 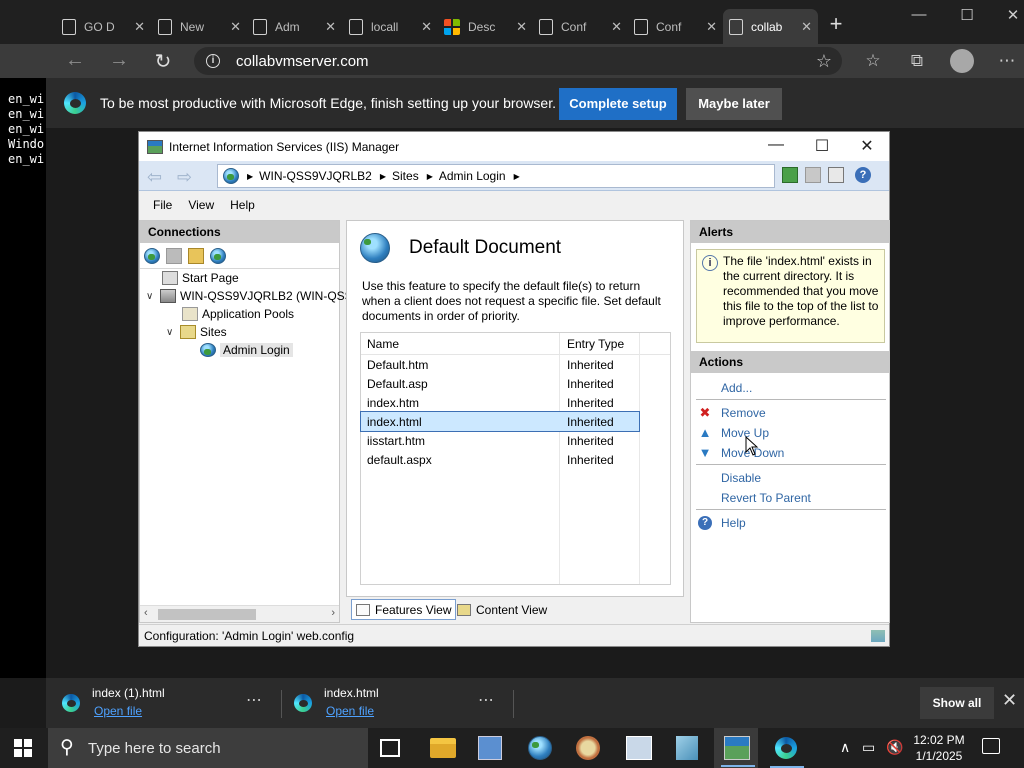 What do you see at coordinates (213, 61) in the screenshot?
I see `site-info-icon: i` at bounding box center [213, 61].